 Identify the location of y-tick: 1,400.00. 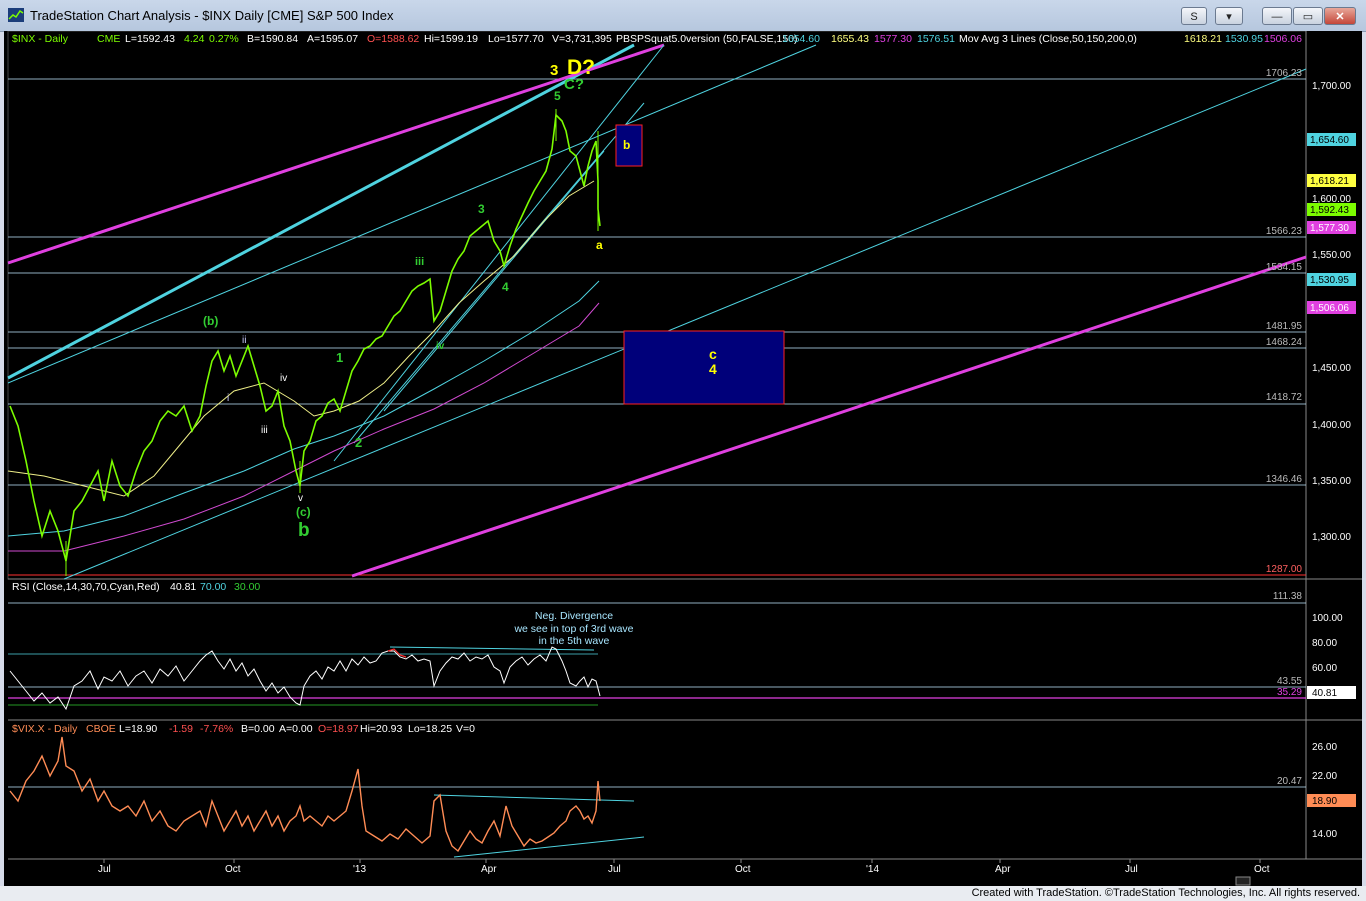
(1331, 425).